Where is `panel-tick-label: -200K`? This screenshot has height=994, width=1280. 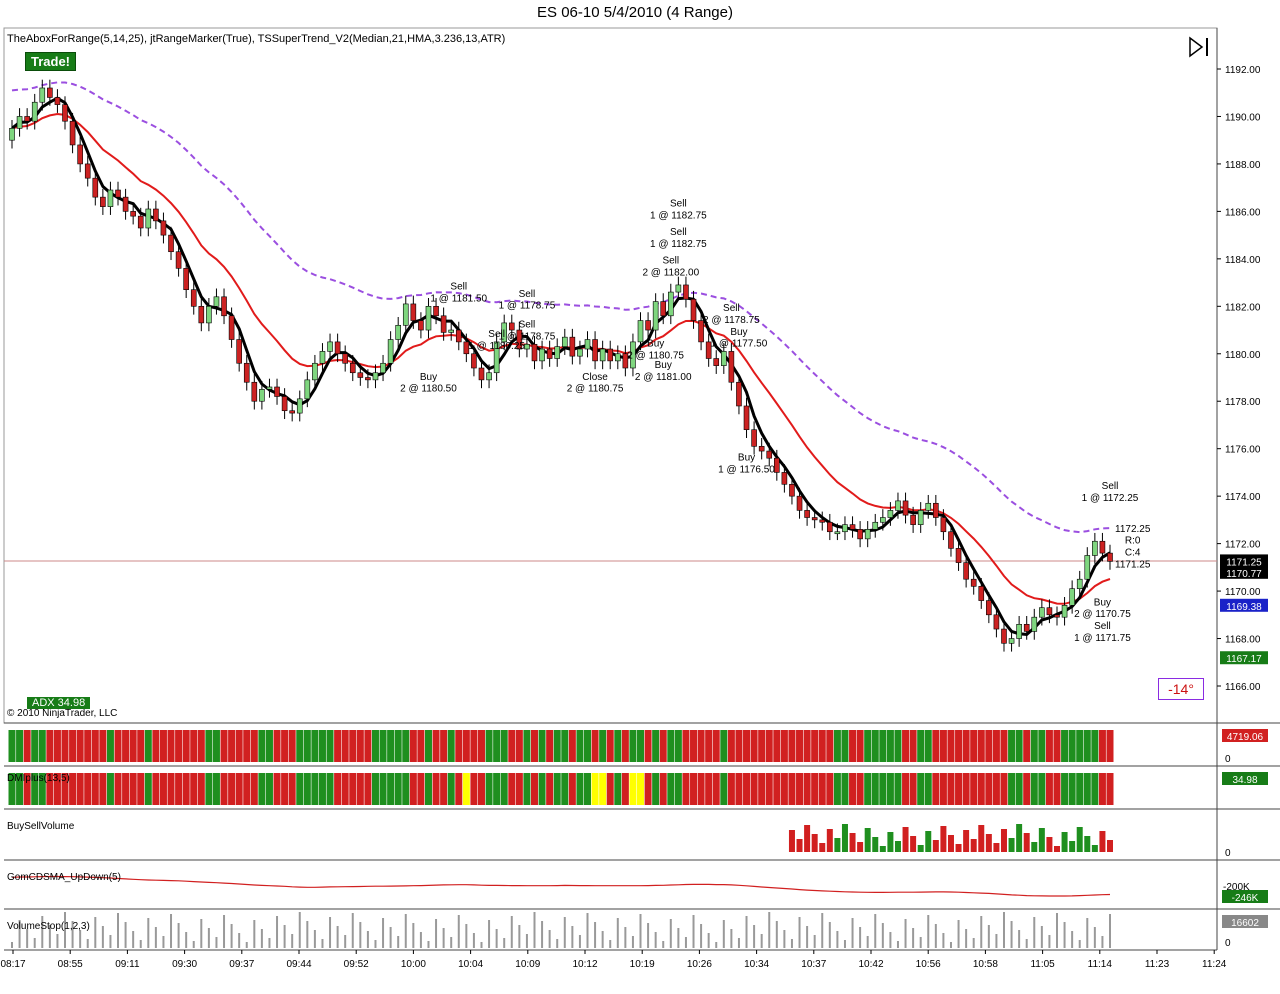
panel-tick-label: -200K is located at coordinates (1236, 887).